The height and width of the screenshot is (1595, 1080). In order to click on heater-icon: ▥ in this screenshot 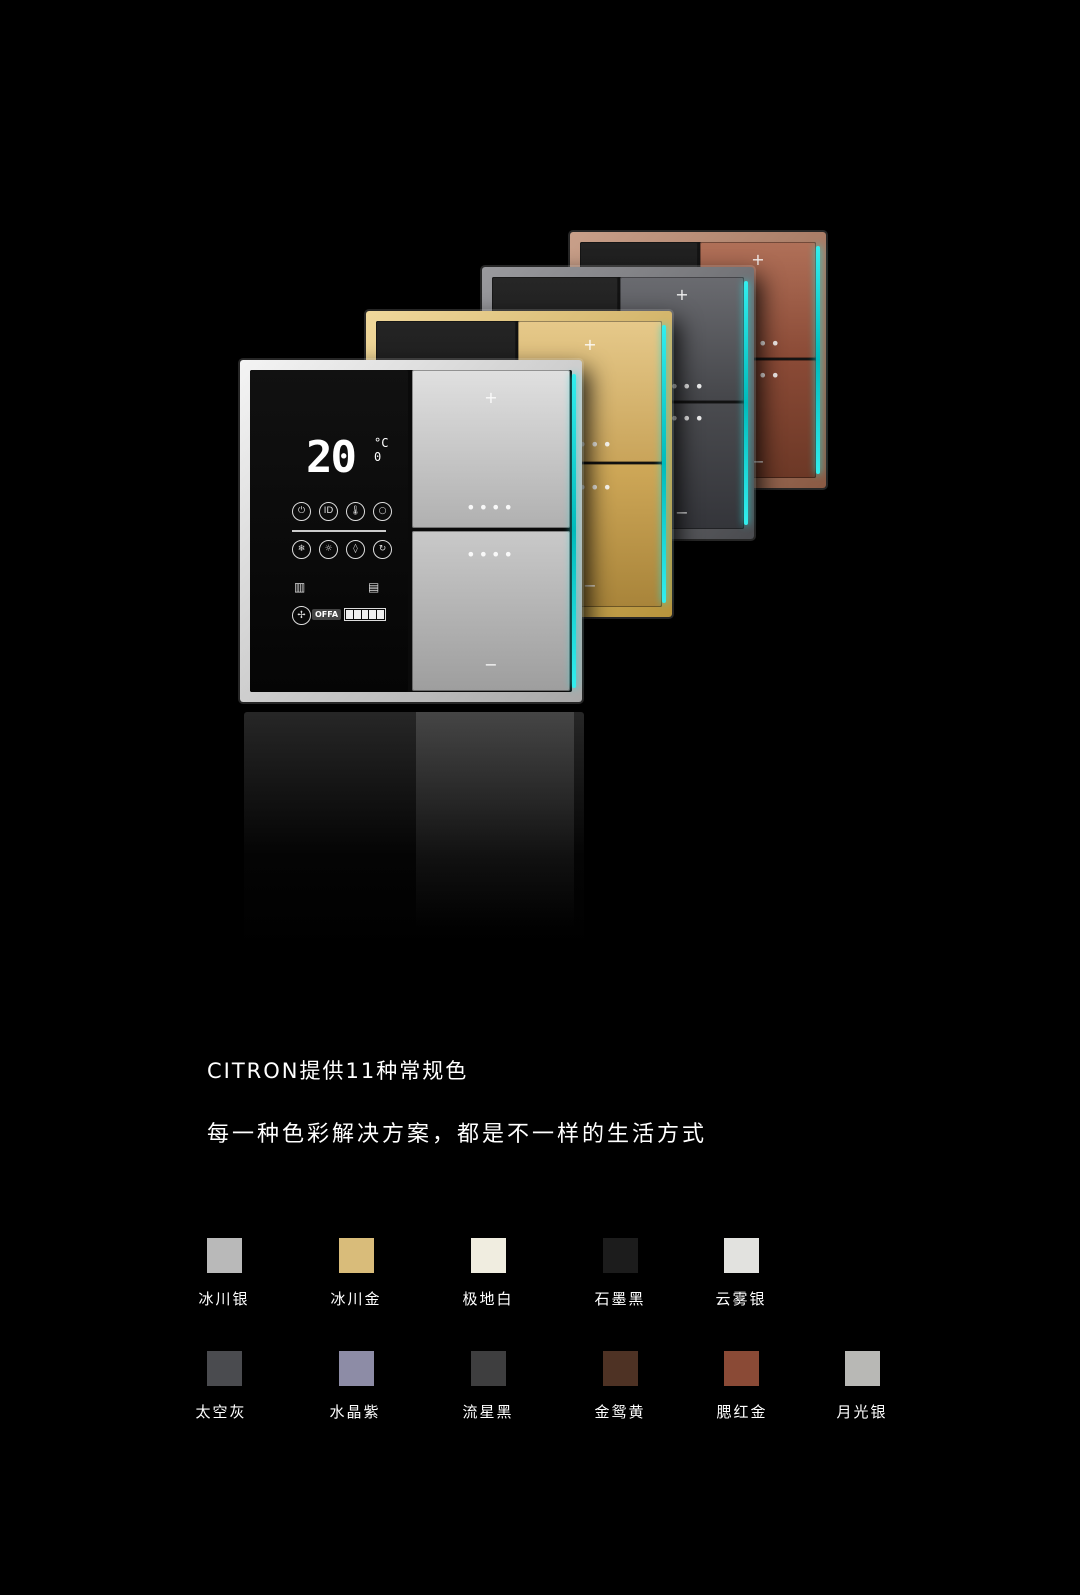, I will do `click(300, 587)`.